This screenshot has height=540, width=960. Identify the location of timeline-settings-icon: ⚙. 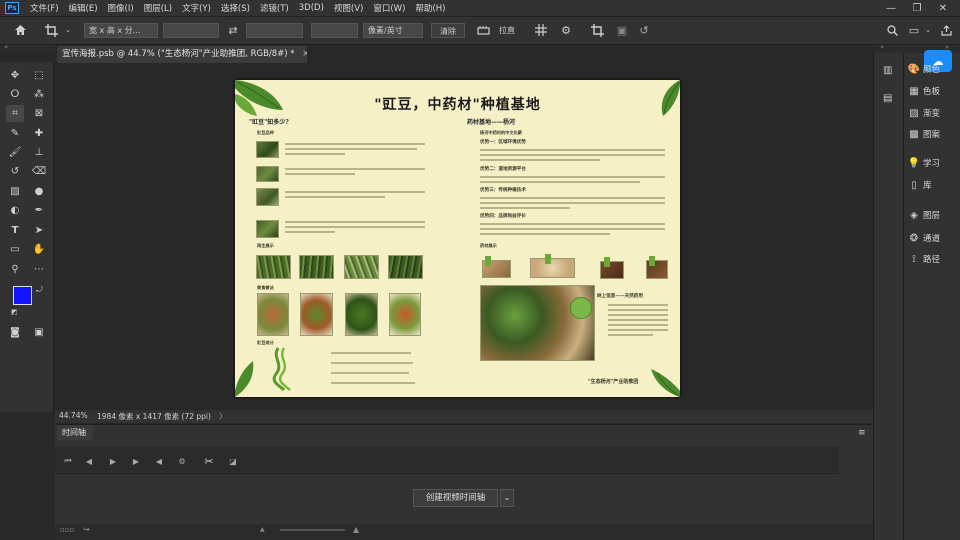
(182, 461).